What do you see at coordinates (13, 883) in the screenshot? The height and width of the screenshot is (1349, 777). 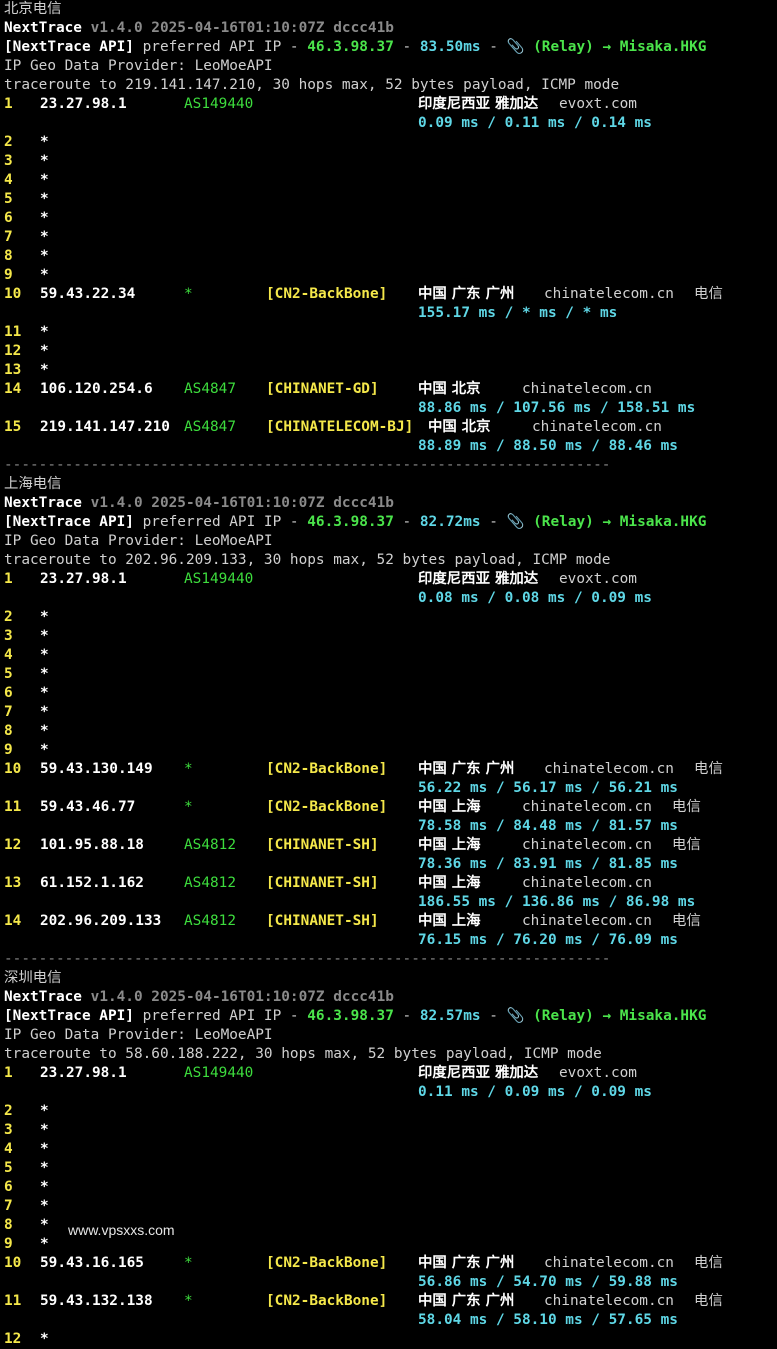 I see `hop-number: 13` at bounding box center [13, 883].